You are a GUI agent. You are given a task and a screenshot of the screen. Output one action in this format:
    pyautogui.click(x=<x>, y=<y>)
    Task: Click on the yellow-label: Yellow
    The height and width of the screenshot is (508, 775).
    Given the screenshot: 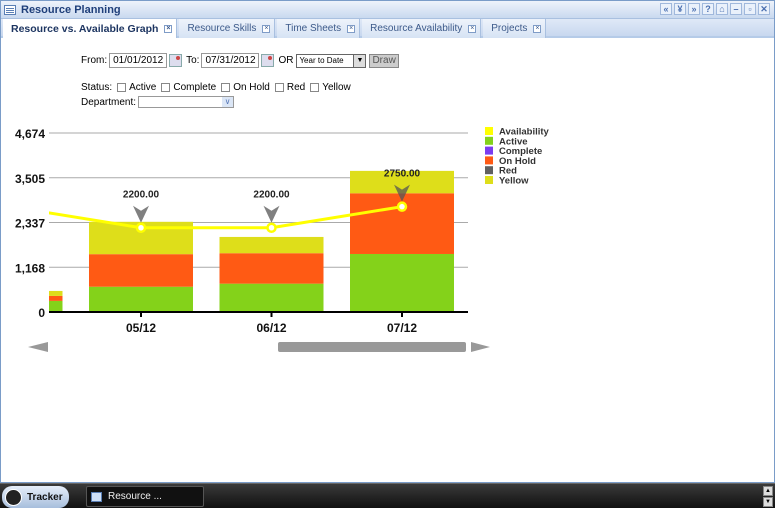 What is the action you would take?
    pyautogui.click(x=336, y=87)
    